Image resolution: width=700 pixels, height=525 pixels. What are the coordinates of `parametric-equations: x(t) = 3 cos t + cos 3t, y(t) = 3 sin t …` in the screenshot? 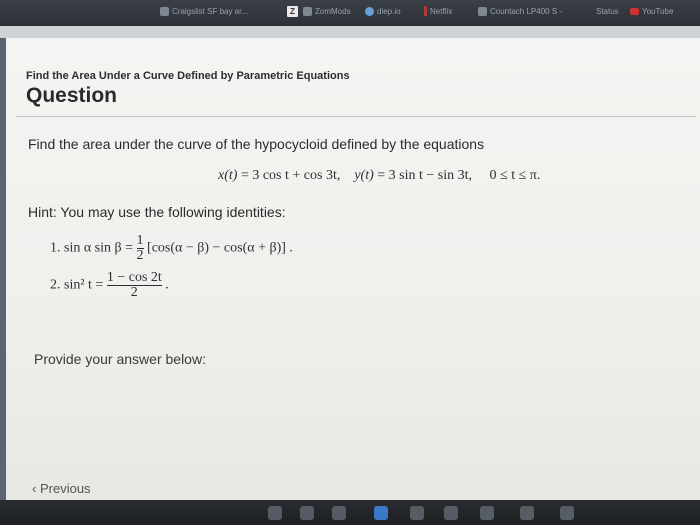 It's located at (379, 176).